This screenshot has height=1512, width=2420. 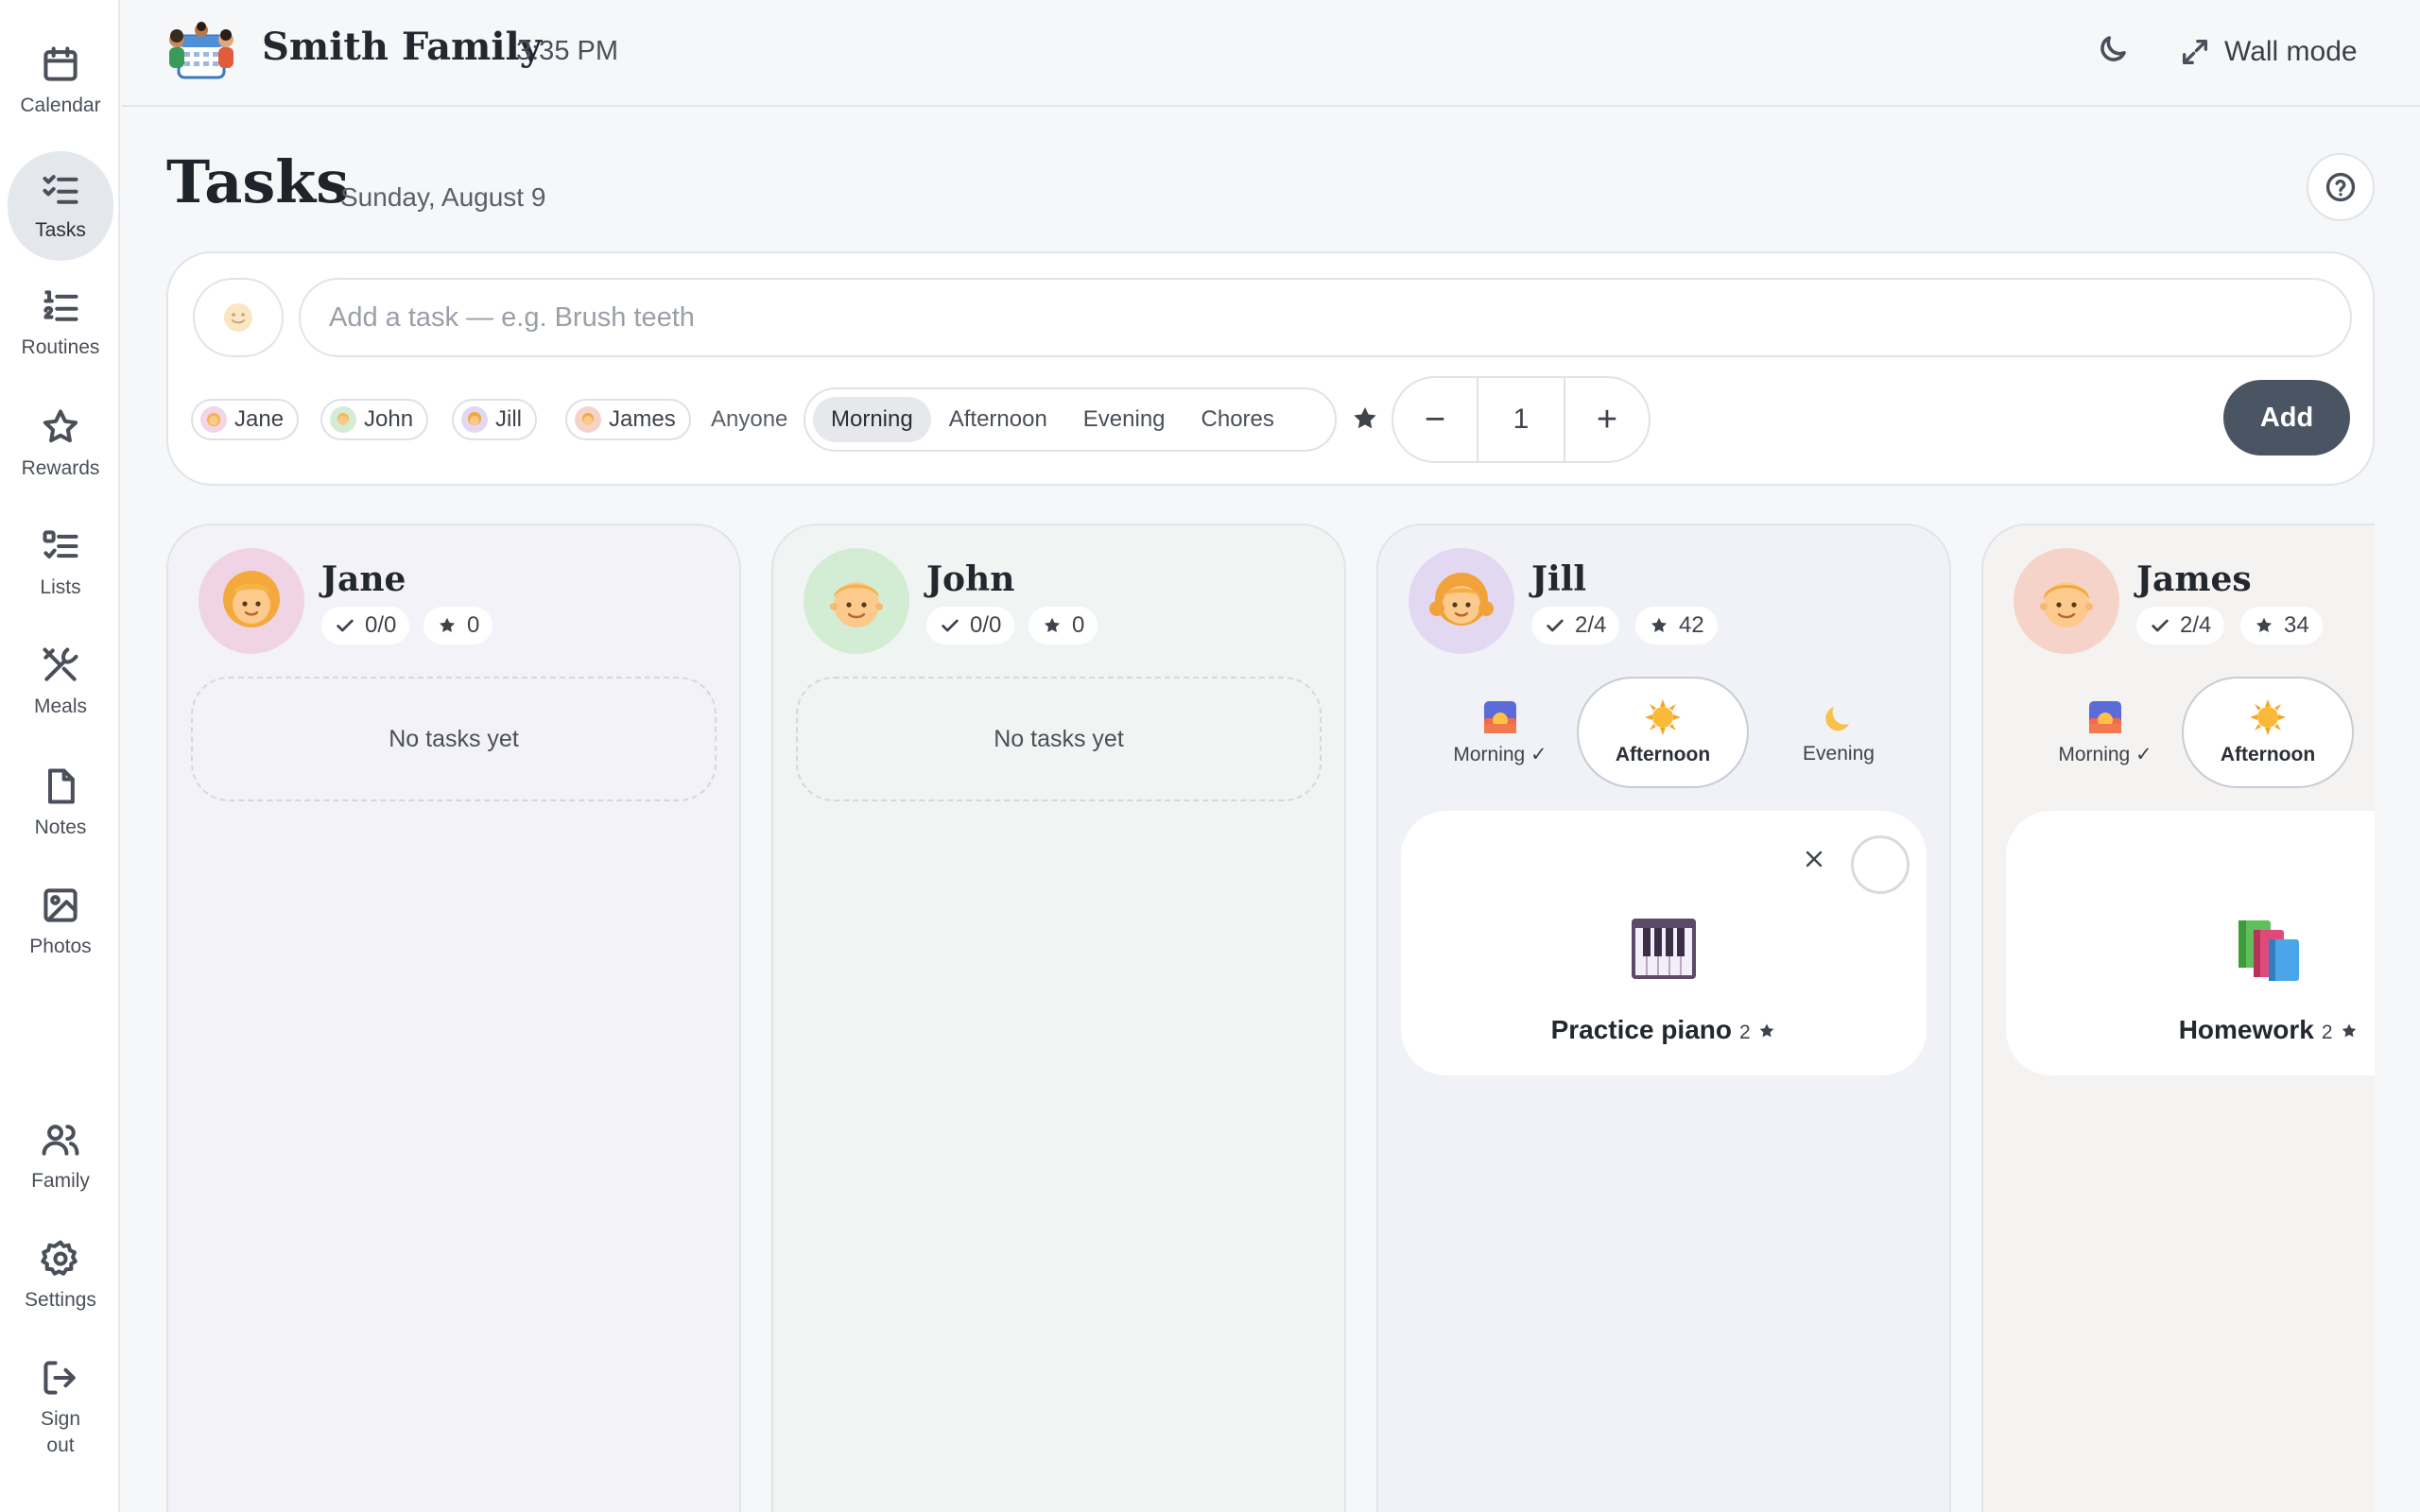 What do you see at coordinates (60, 946) in the screenshot?
I see `sidebar-item-label: Photos` at bounding box center [60, 946].